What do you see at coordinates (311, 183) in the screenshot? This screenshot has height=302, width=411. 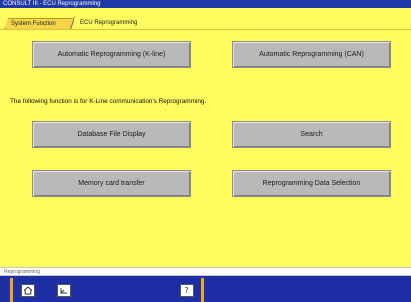 I see `reprogramming-data-selection-button: Reprogramming Data Selection` at bounding box center [311, 183].